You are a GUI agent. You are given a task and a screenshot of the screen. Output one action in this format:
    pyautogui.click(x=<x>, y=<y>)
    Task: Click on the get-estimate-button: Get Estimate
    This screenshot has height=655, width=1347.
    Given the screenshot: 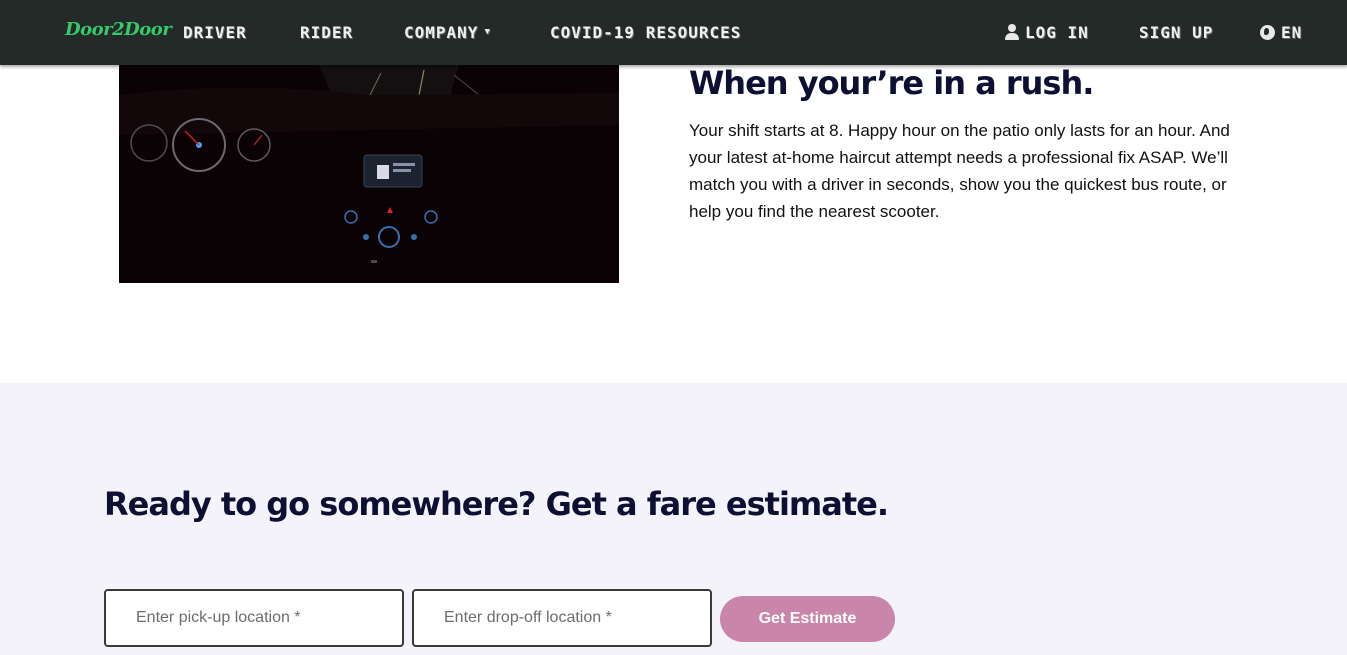 What is the action you would take?
    pyautogui.click(x=807, y=619)
    